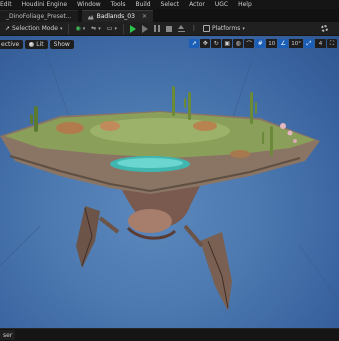 This screenshot has height=341, width=339. I want to click on blueprint-button: ⇋ ▾, so click(96, 29).